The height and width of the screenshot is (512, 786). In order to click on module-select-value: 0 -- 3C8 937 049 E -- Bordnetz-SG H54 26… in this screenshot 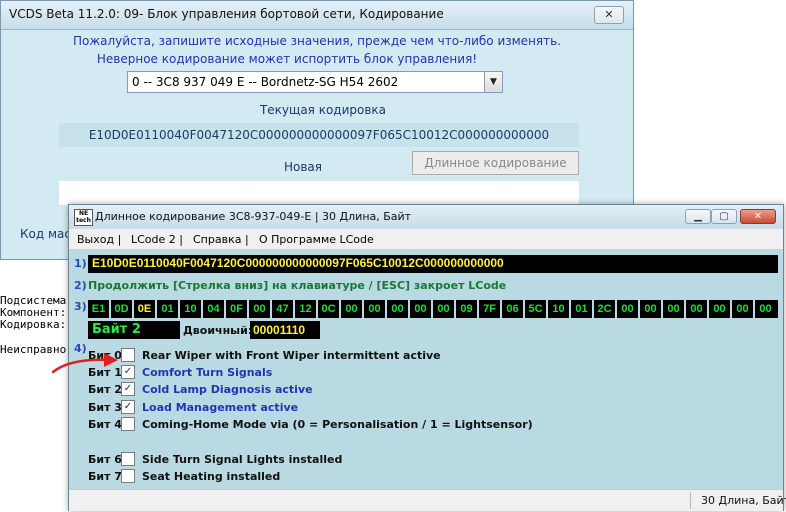, I will do `click(265, 82)`.